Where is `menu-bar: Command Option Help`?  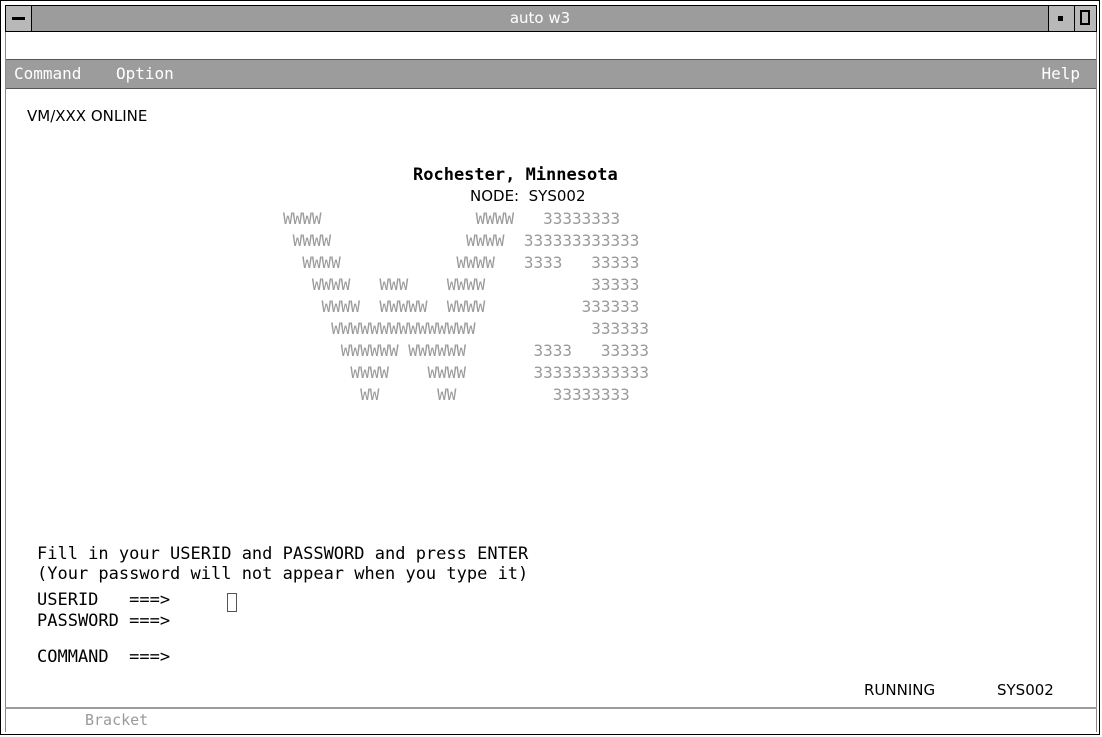 menu-bar: Command Option Help is located at coordinates (551, 74).